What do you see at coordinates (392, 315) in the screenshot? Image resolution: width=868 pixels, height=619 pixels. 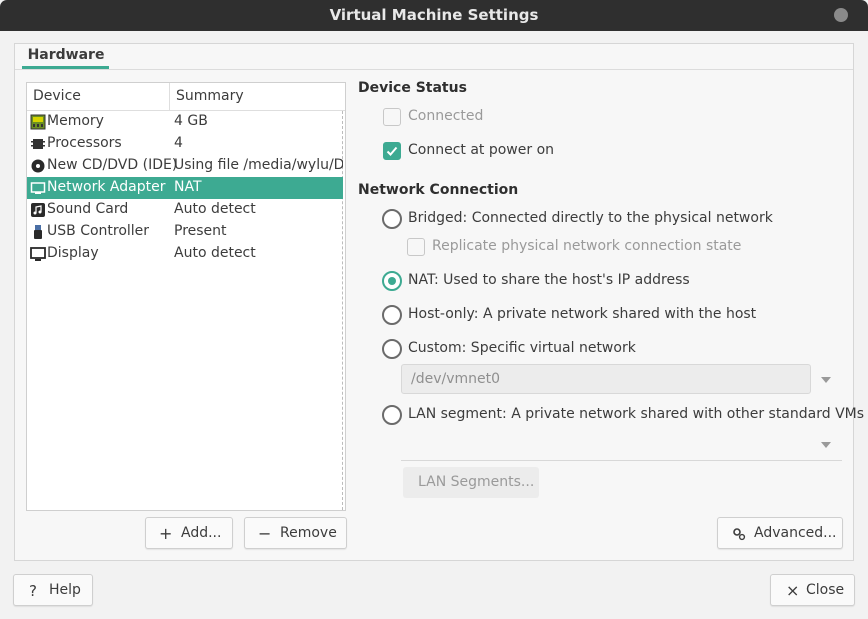 I see `host-only-radio` at bounding box center [392, 315].